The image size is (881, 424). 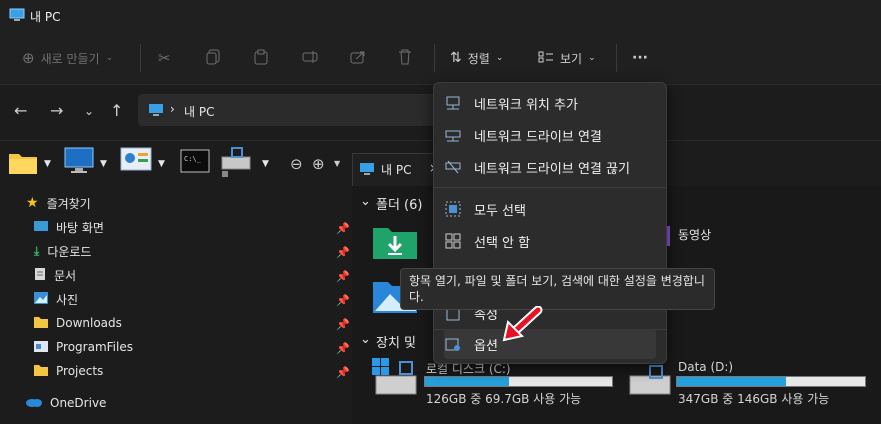 I want to click on drive-usage-bar-d, so click(x=771, y=381).